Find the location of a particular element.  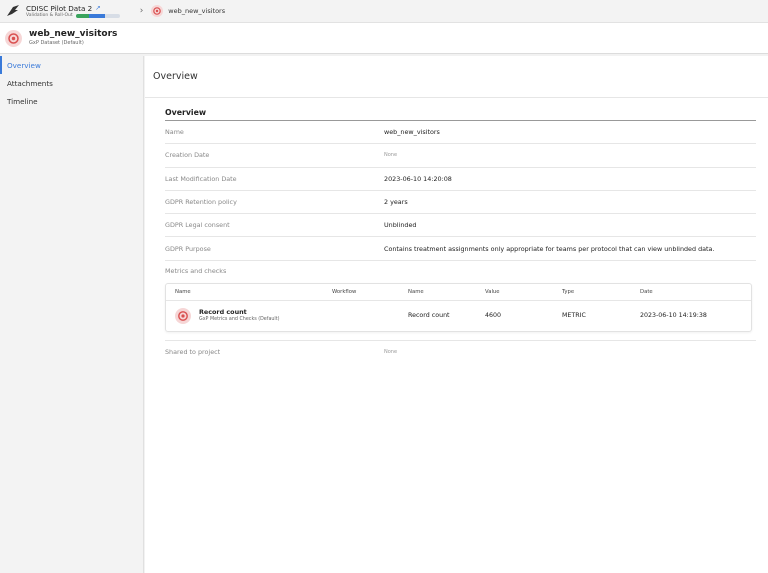

metric-date: 2023-06-10 14:19:38 is located at coordinates (673, 316).